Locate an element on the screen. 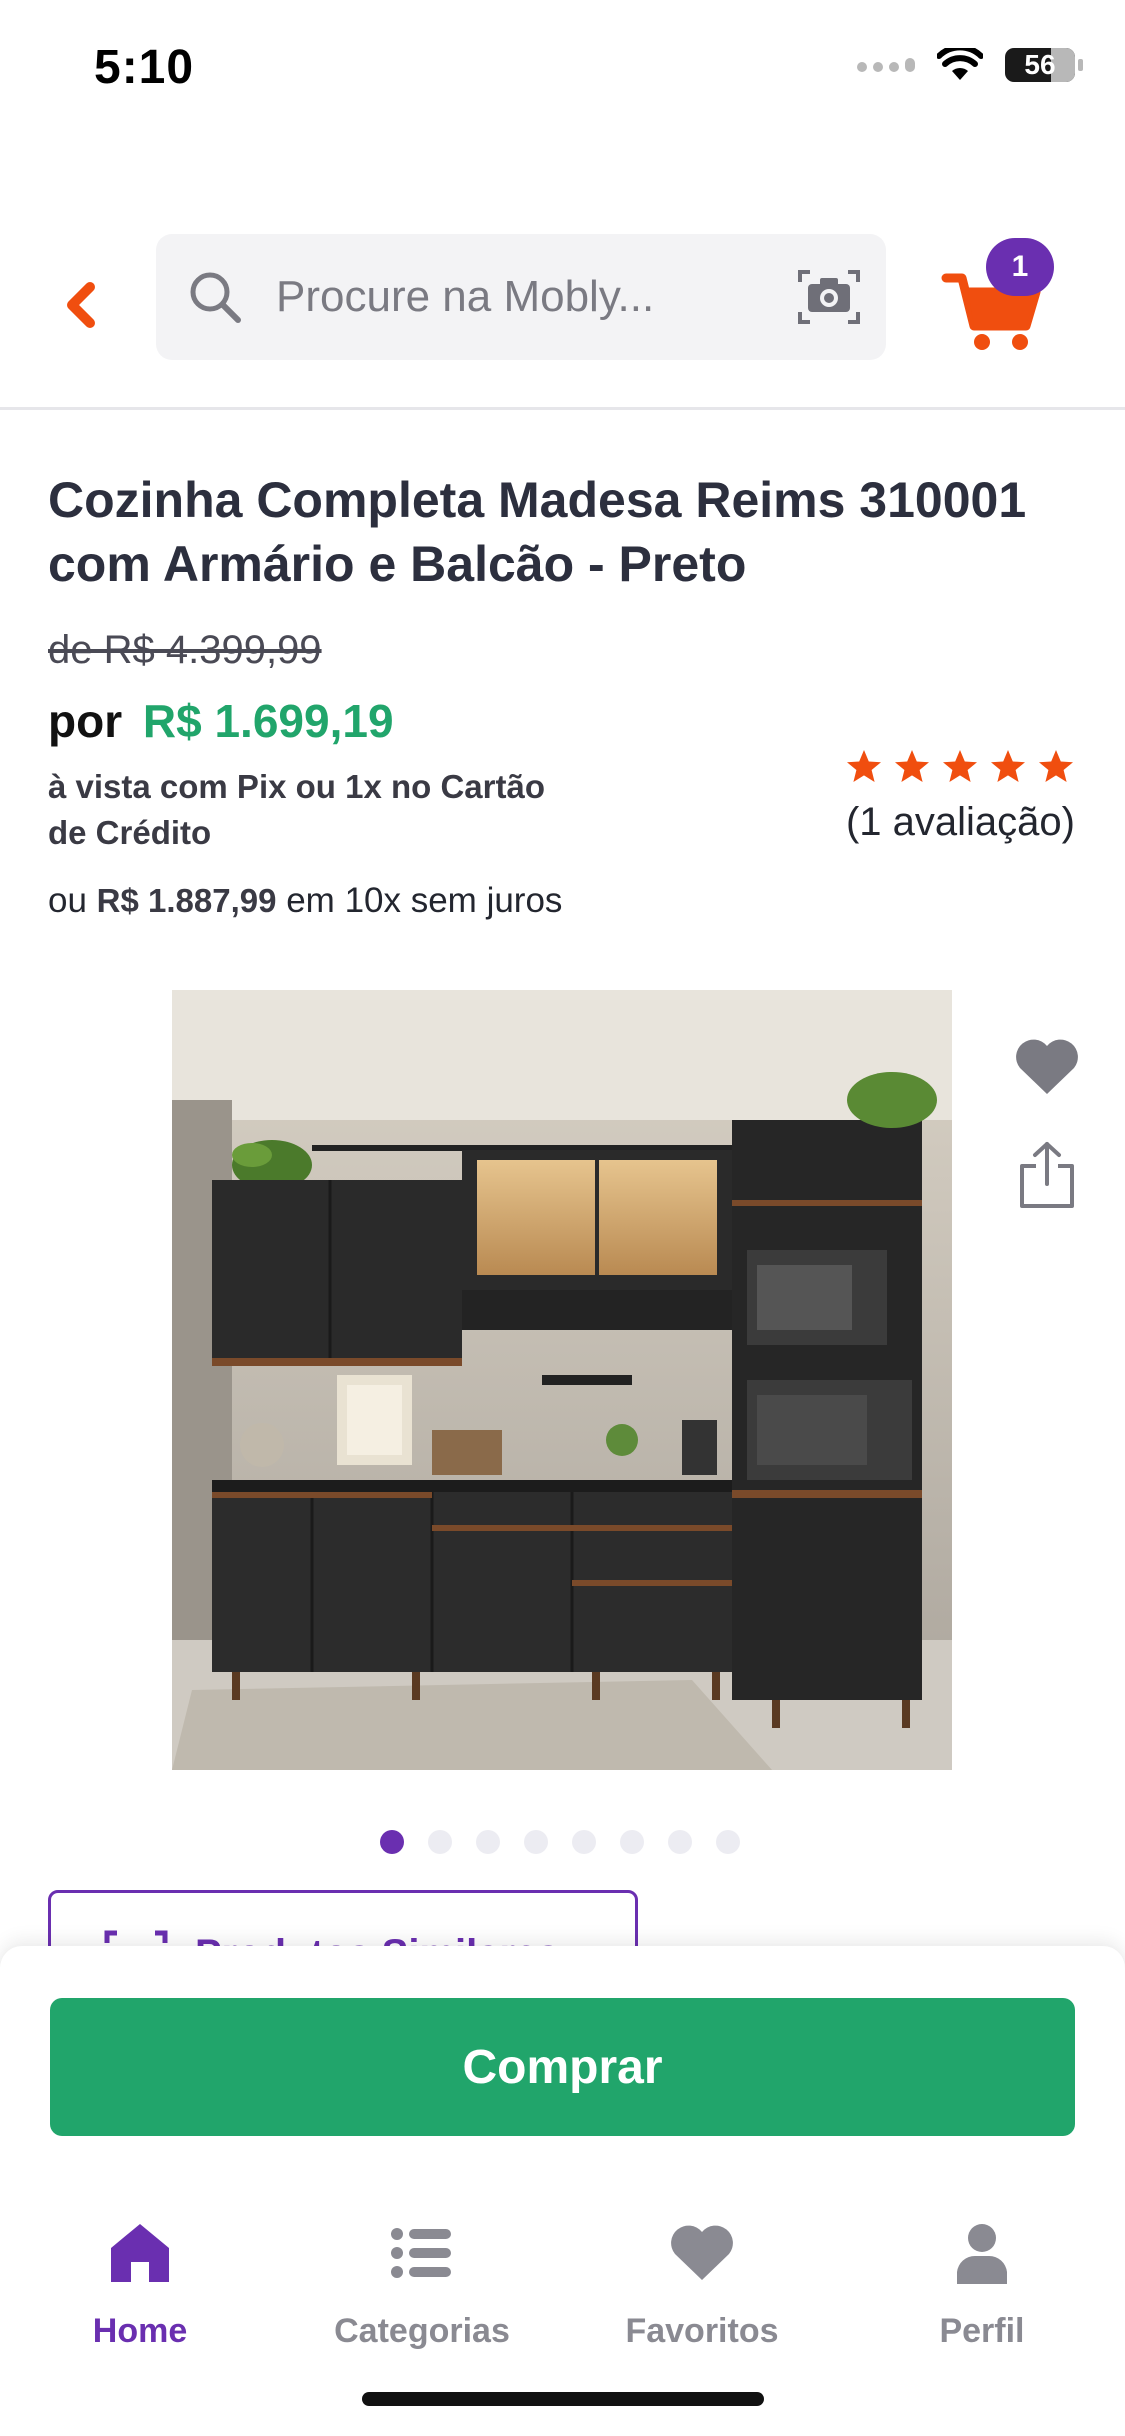  share-button is located at coordinates (1047, 1176).